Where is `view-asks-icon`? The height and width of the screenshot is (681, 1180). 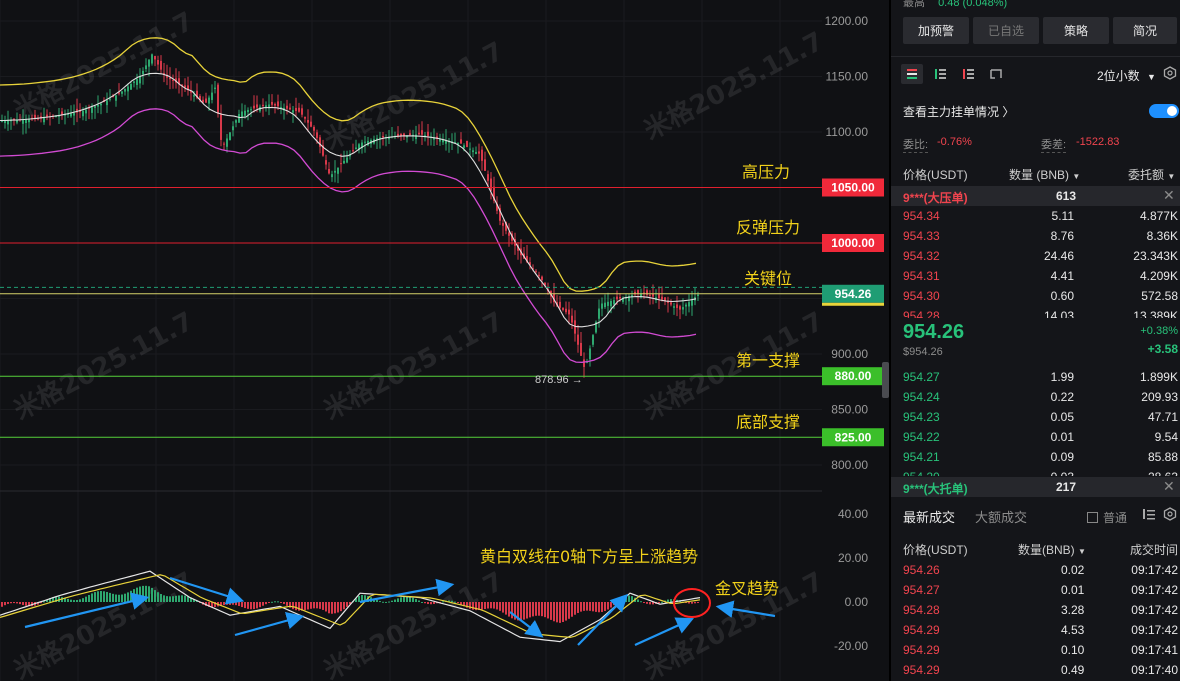
view-asks-icon is located at coordinates (968, 74).